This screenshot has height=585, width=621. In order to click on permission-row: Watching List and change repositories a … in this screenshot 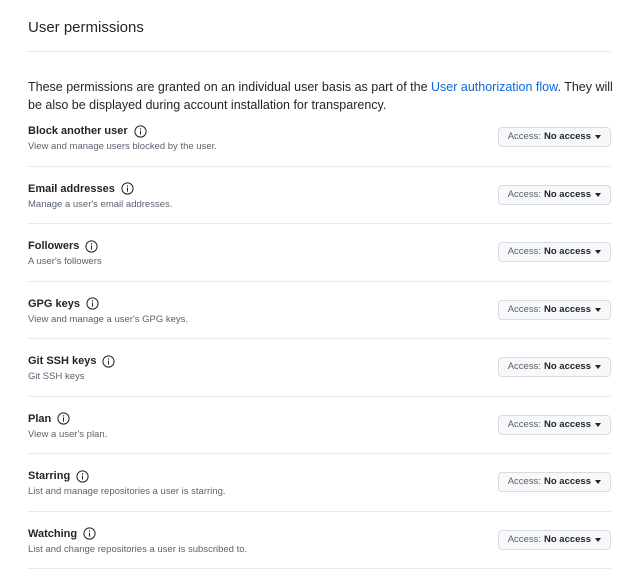, I will do `click(319, 540)`.